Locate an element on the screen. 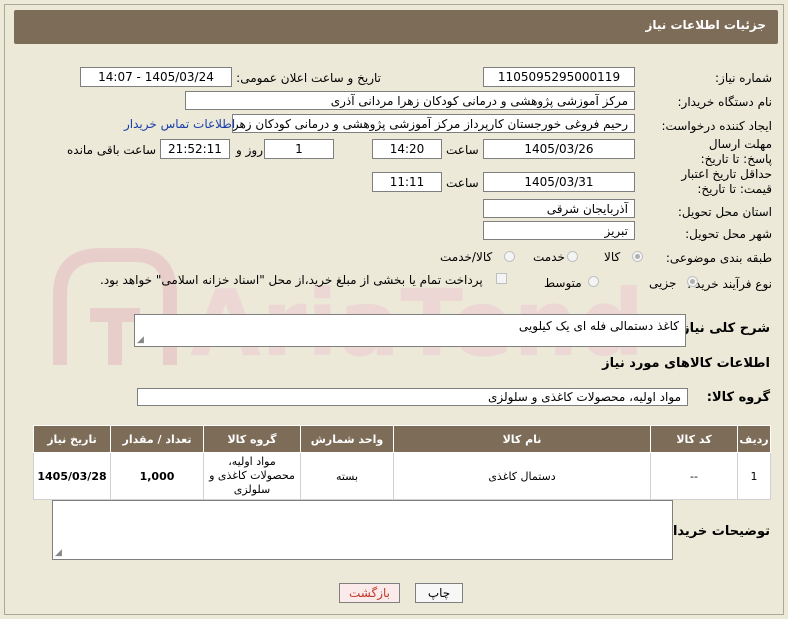  category-option-service: خدمت is located at coordinates (549, 257).